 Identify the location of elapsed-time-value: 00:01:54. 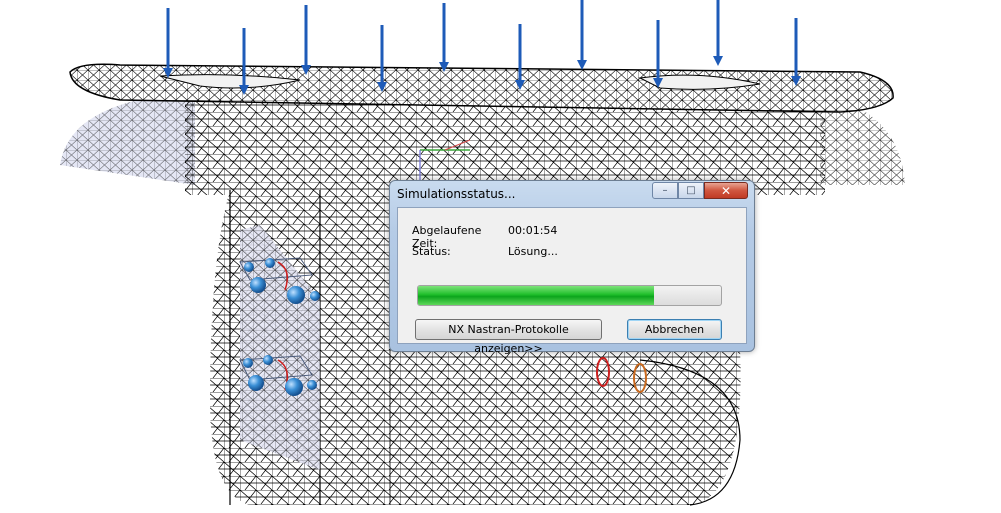
(533, 230).